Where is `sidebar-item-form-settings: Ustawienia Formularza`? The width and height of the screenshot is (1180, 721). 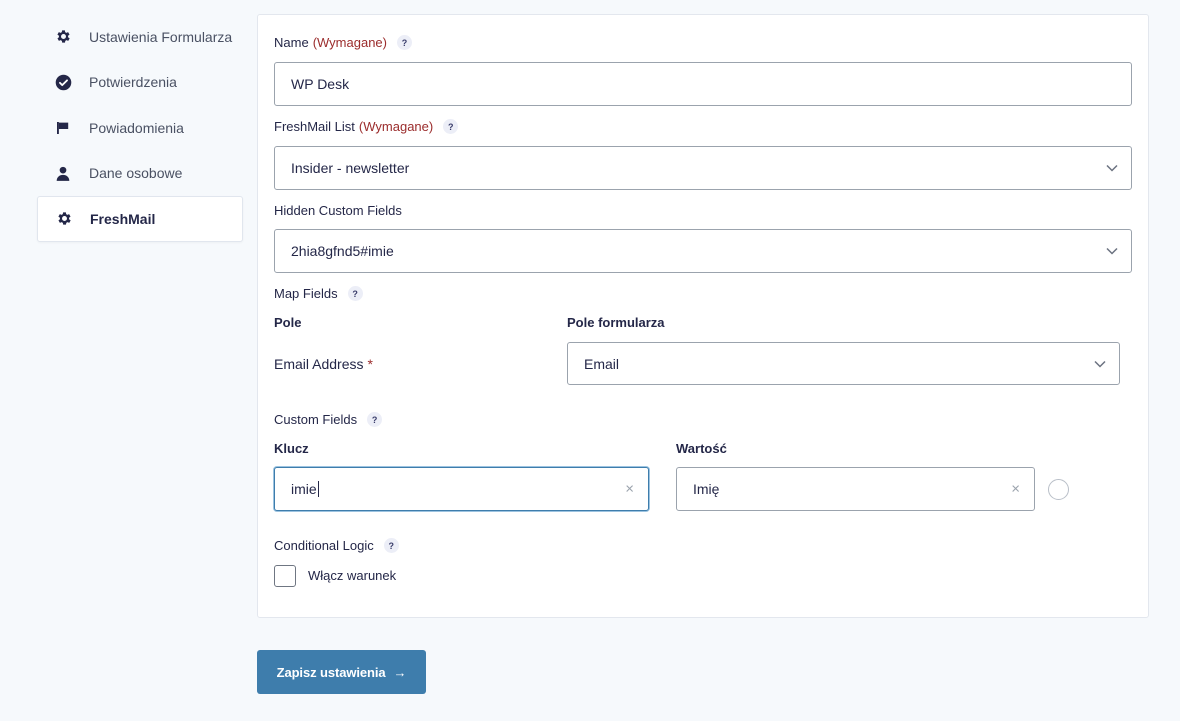
sidebar-item-form-settings: Ustawienia Formularza is located at coordinates (140, 37).